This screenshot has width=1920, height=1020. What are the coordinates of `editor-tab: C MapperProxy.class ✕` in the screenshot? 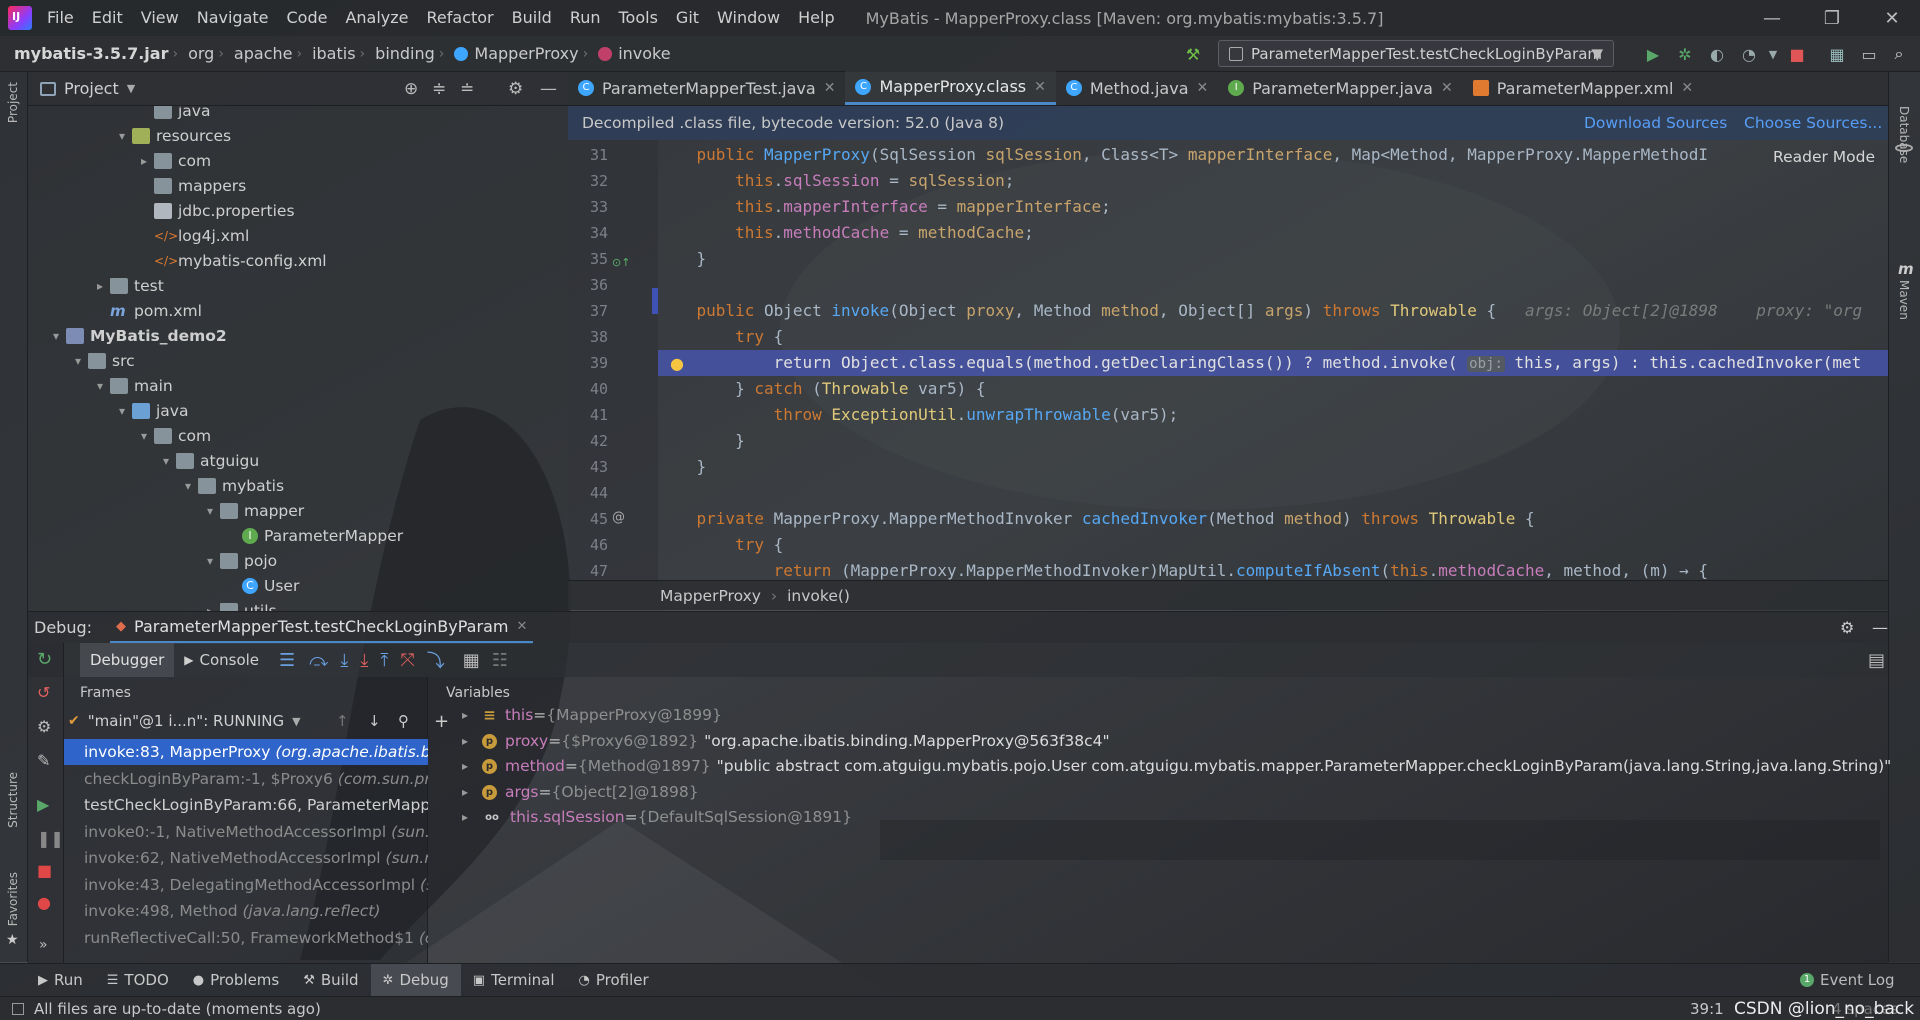 It's located at (950, 88).